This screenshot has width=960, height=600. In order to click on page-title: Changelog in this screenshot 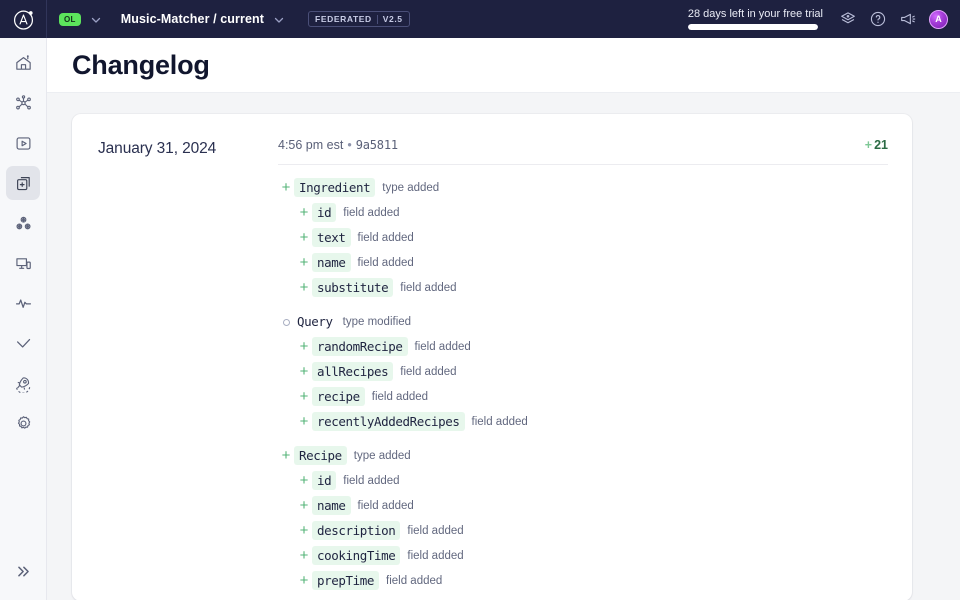, I will do `click(141, 64)`.